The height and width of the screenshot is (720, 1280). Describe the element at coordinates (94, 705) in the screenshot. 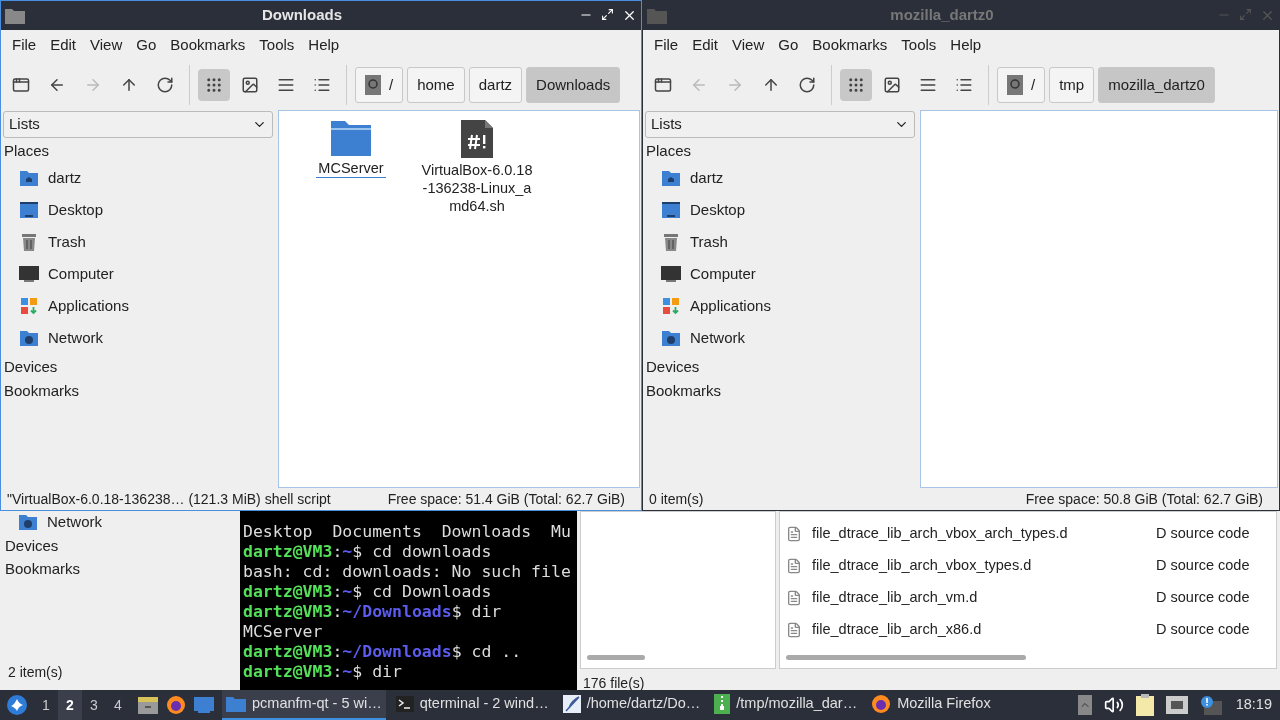

I see `workspace-button: 3` at that location.